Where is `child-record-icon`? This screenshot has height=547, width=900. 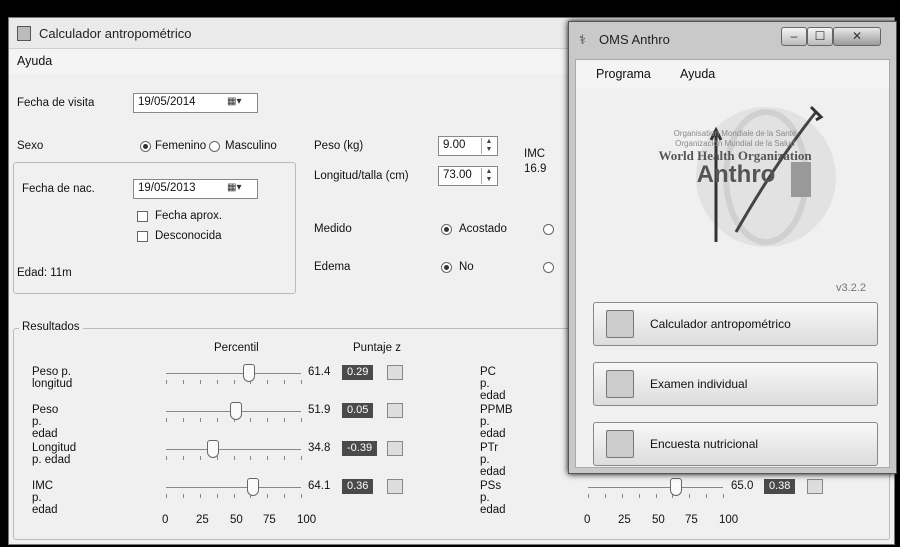
child-record-icon is located at coordinates (620, 384).